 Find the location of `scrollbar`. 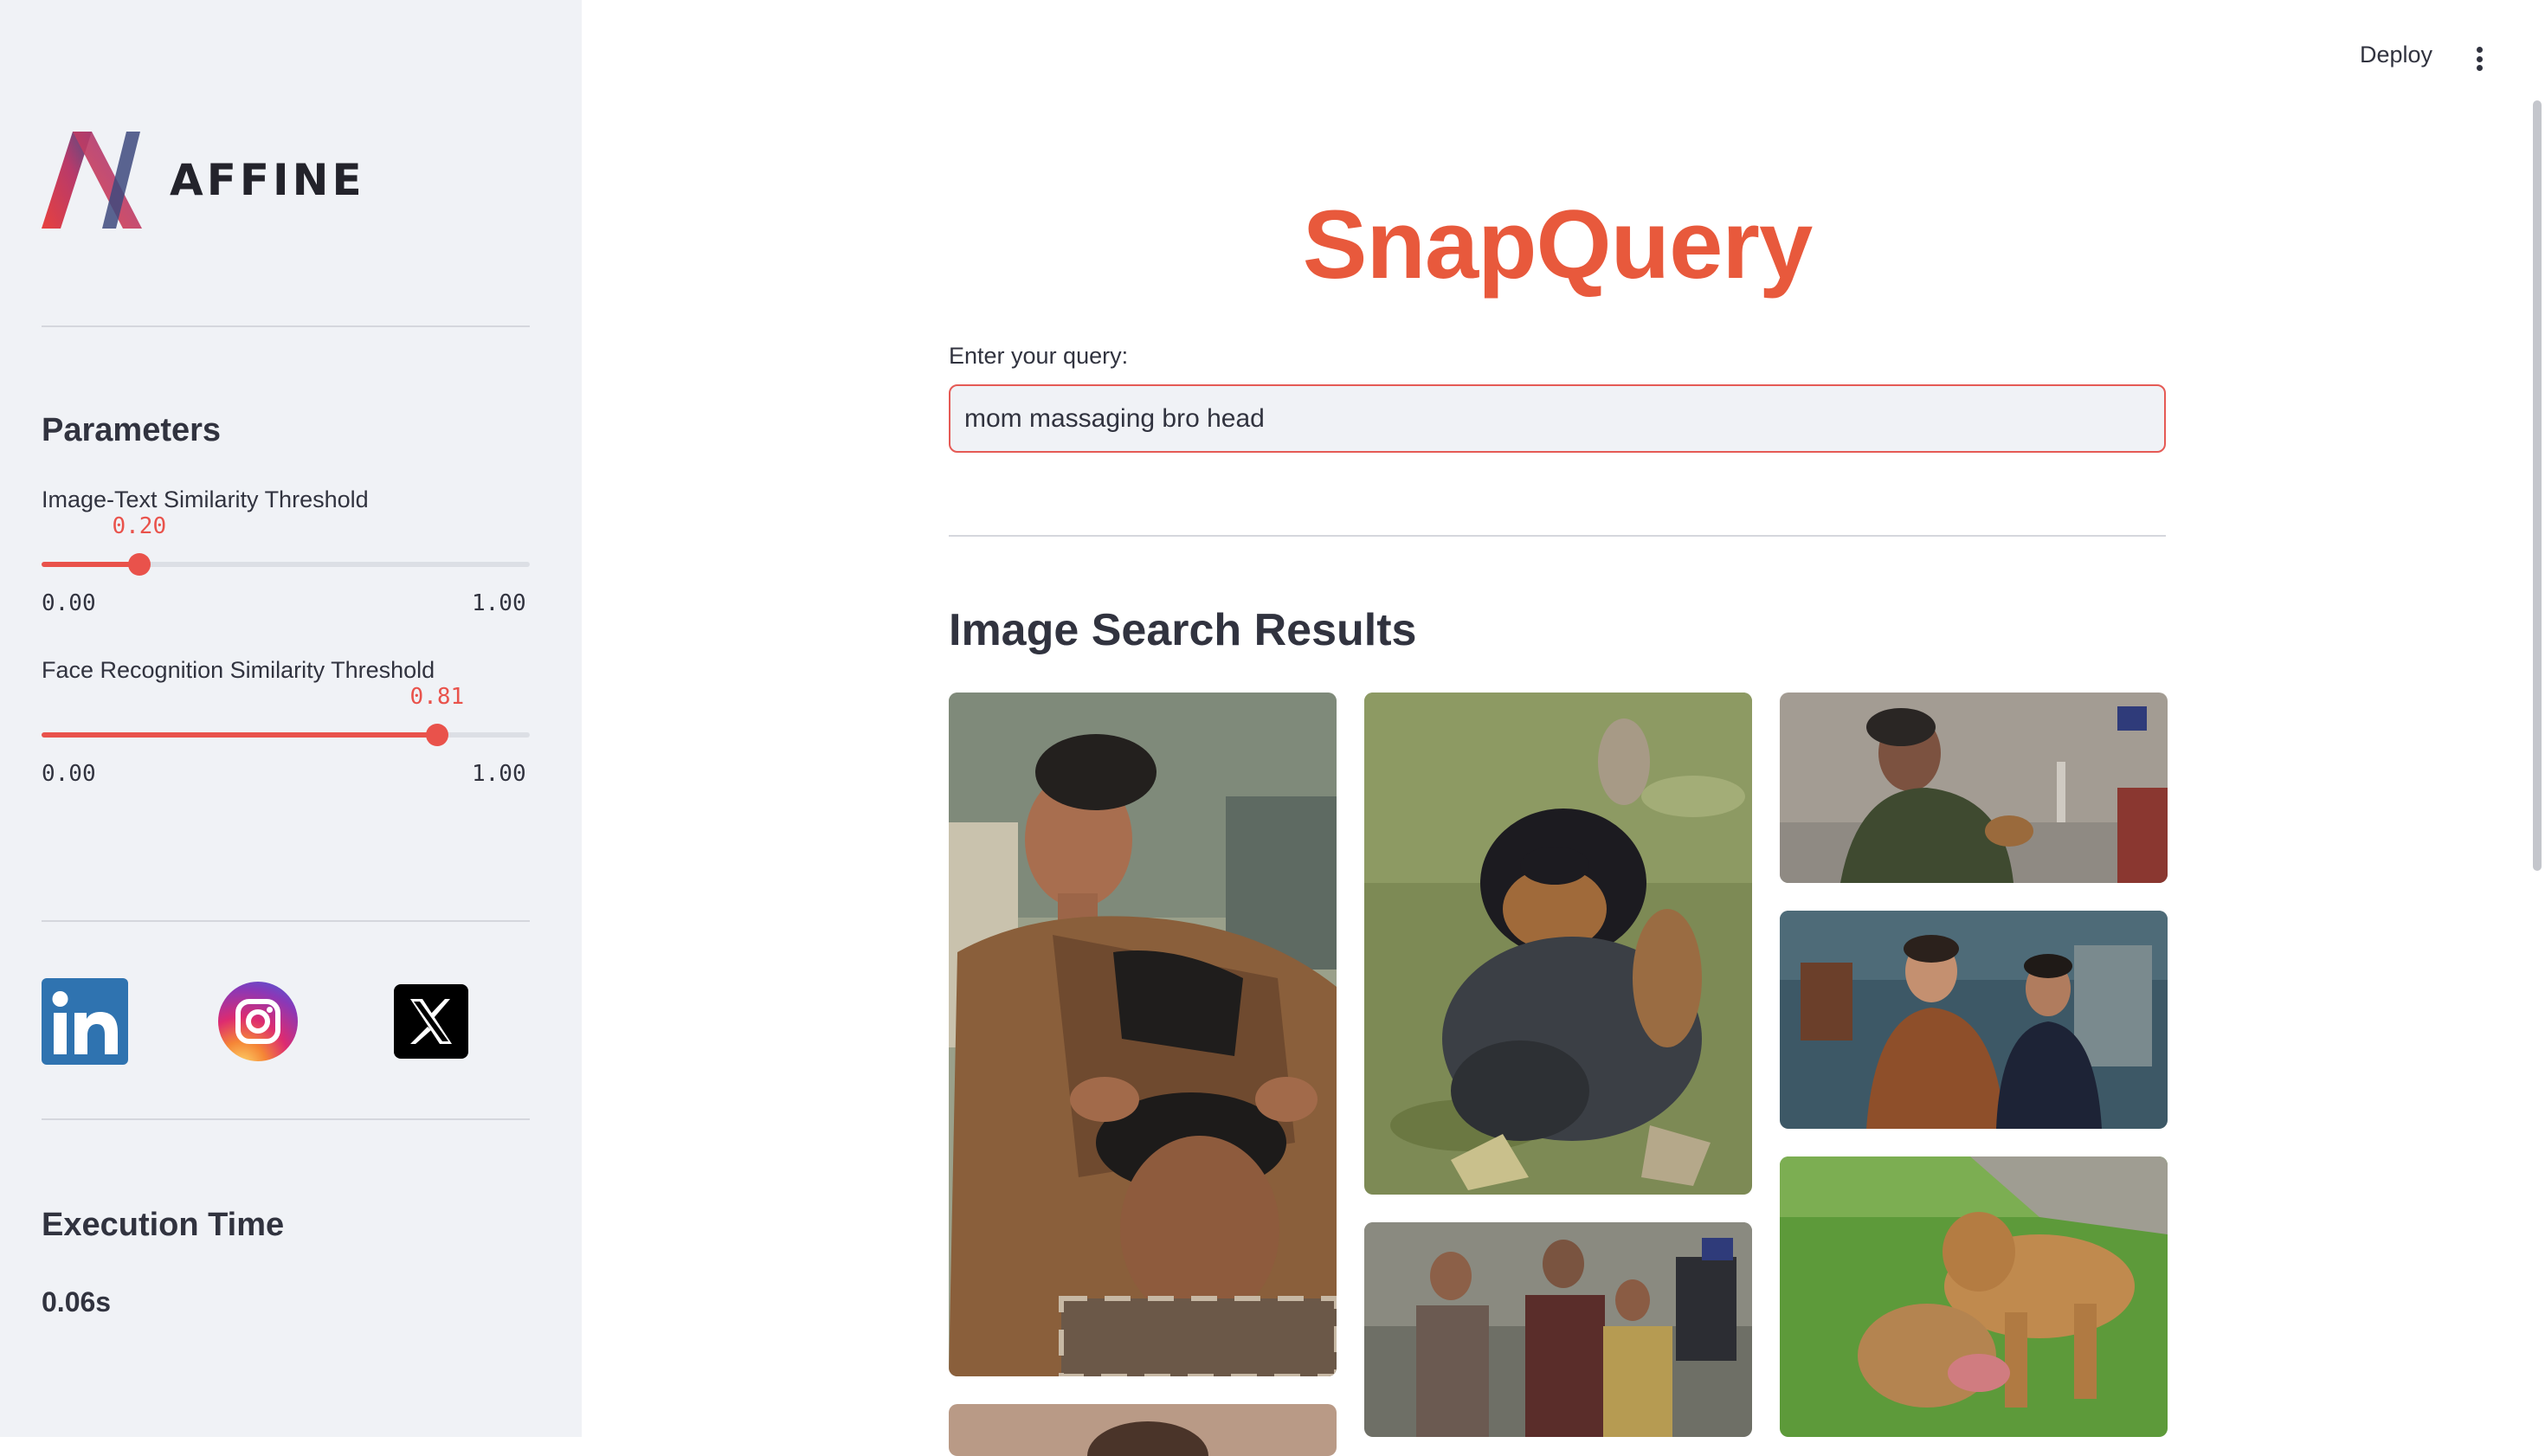

scrollbar is located at coordinates (2537, 485).